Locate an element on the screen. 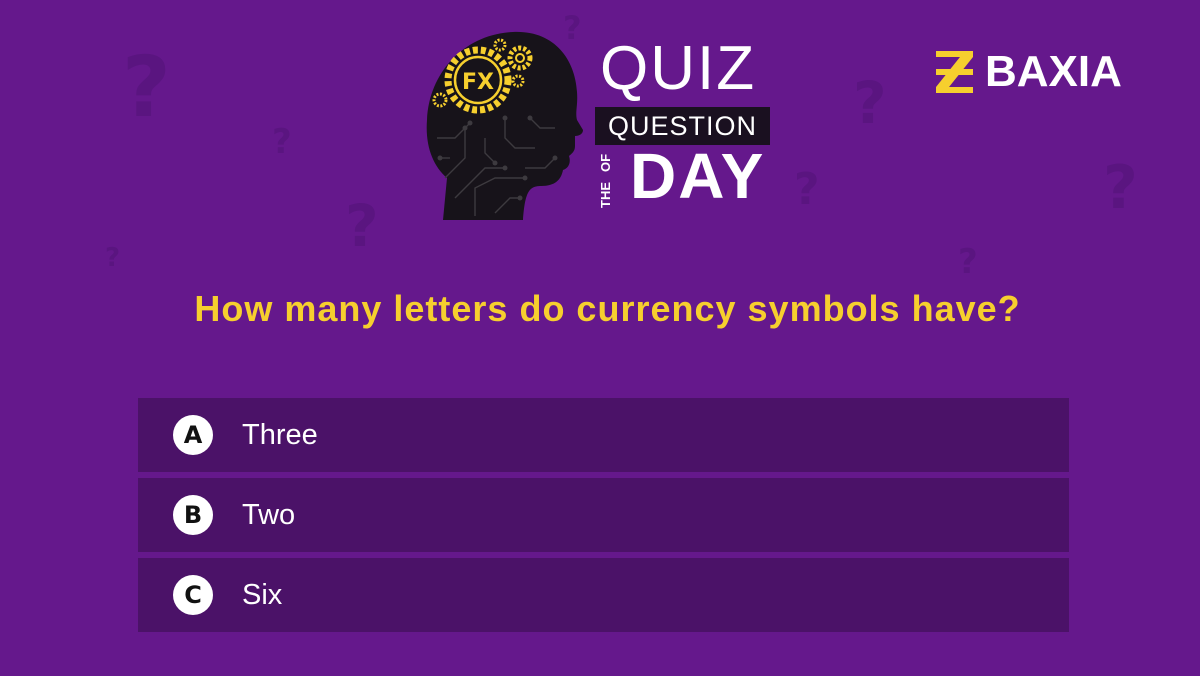  answer-letter-badge: B is located at coordinates (193, 515).